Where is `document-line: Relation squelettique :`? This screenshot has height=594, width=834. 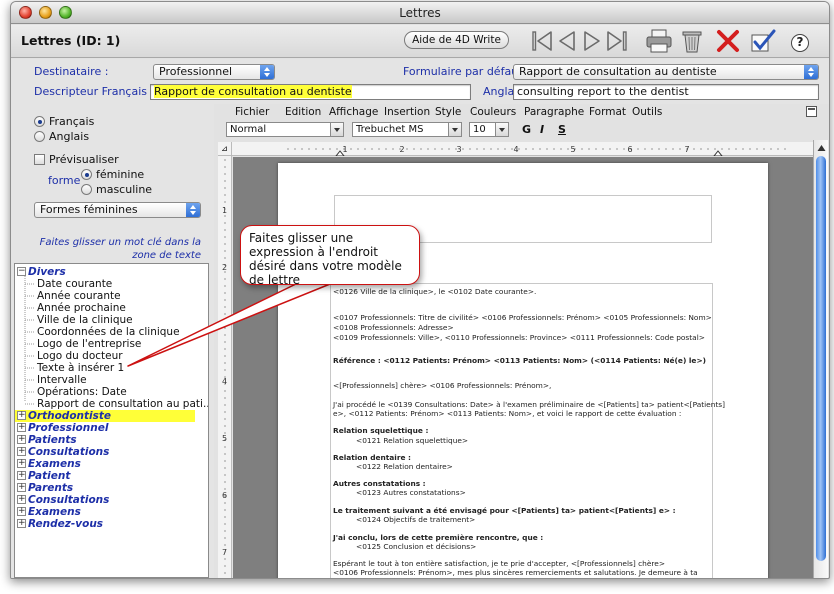
document-line: Relation squelettique : is located at coordinates (380, 430).